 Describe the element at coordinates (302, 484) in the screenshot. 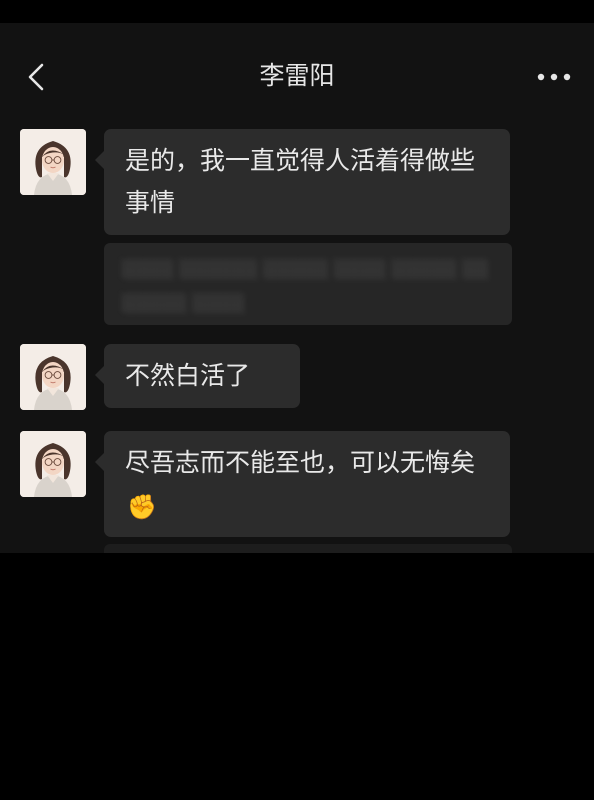

I see `message-bubble: 尽吾志而不能至也，可以无悔矣 ✊` at that location.